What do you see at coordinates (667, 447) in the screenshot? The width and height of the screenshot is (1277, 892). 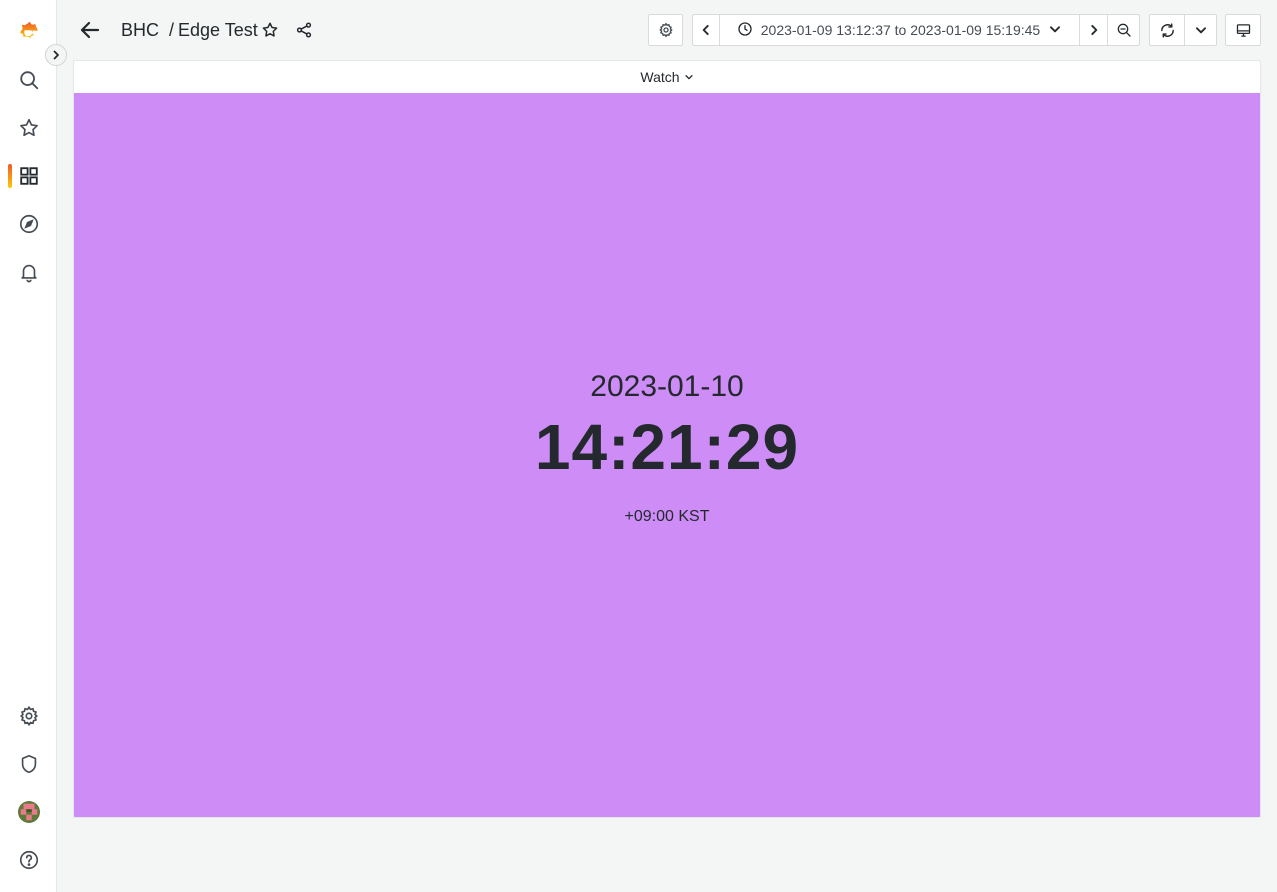 I see `clock-time: 14:21:29` at bounding box center [667, 447].